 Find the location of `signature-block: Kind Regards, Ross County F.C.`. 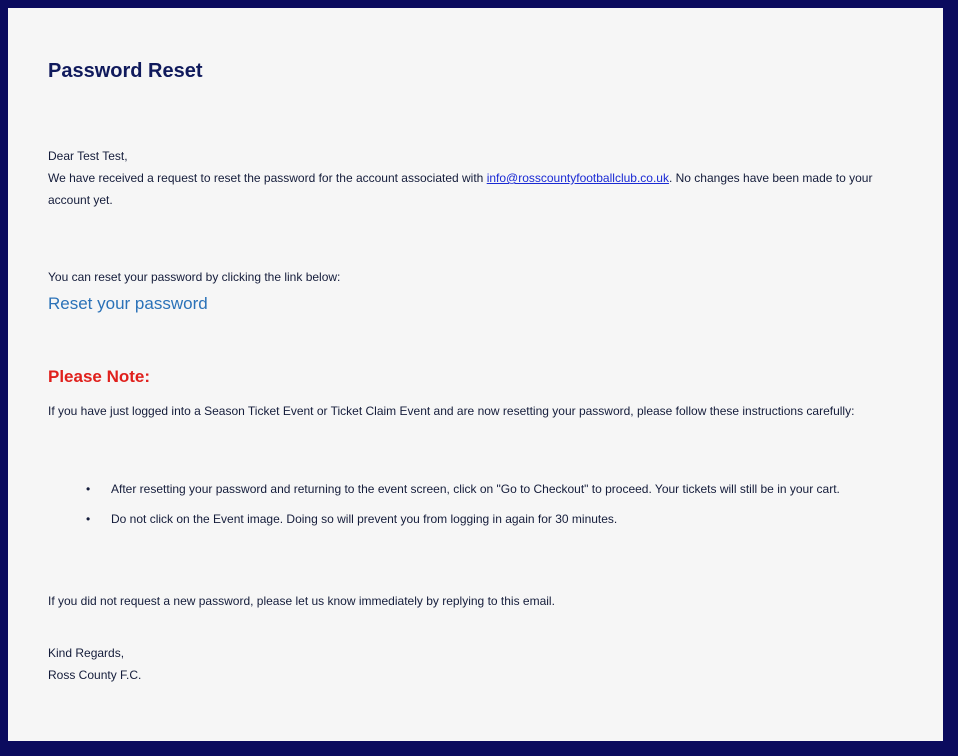

signature-block: Kind Regards, Ross County F.C. is located at coordinates (481, 664).